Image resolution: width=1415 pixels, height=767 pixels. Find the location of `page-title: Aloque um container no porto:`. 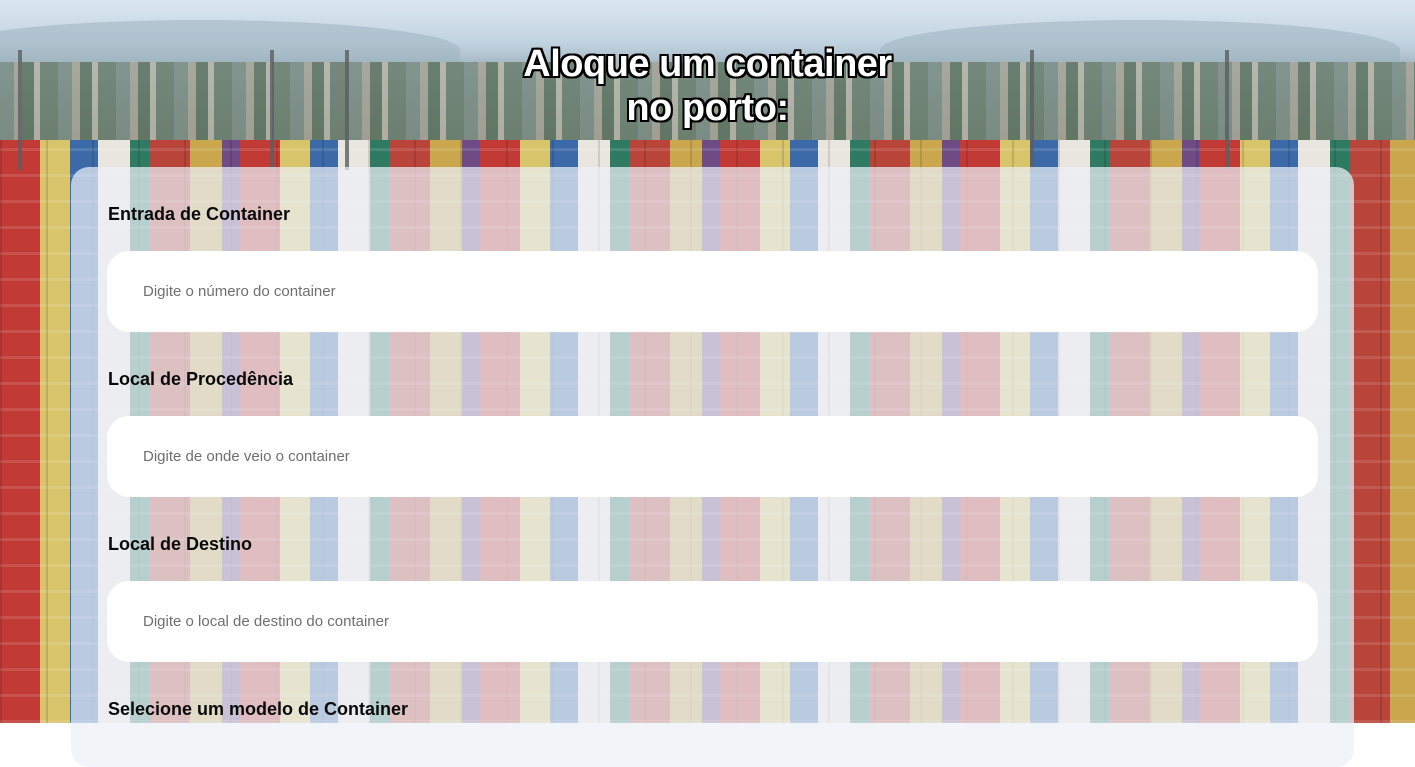

page-title: Aloque um container no porto: is located at coordinates (707, 86).